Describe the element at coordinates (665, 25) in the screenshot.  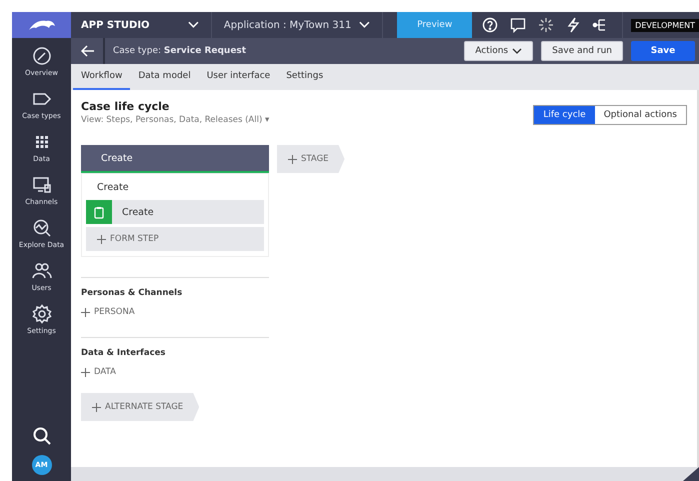
I see `environment-badge: DEVELOPMENT` at that location.